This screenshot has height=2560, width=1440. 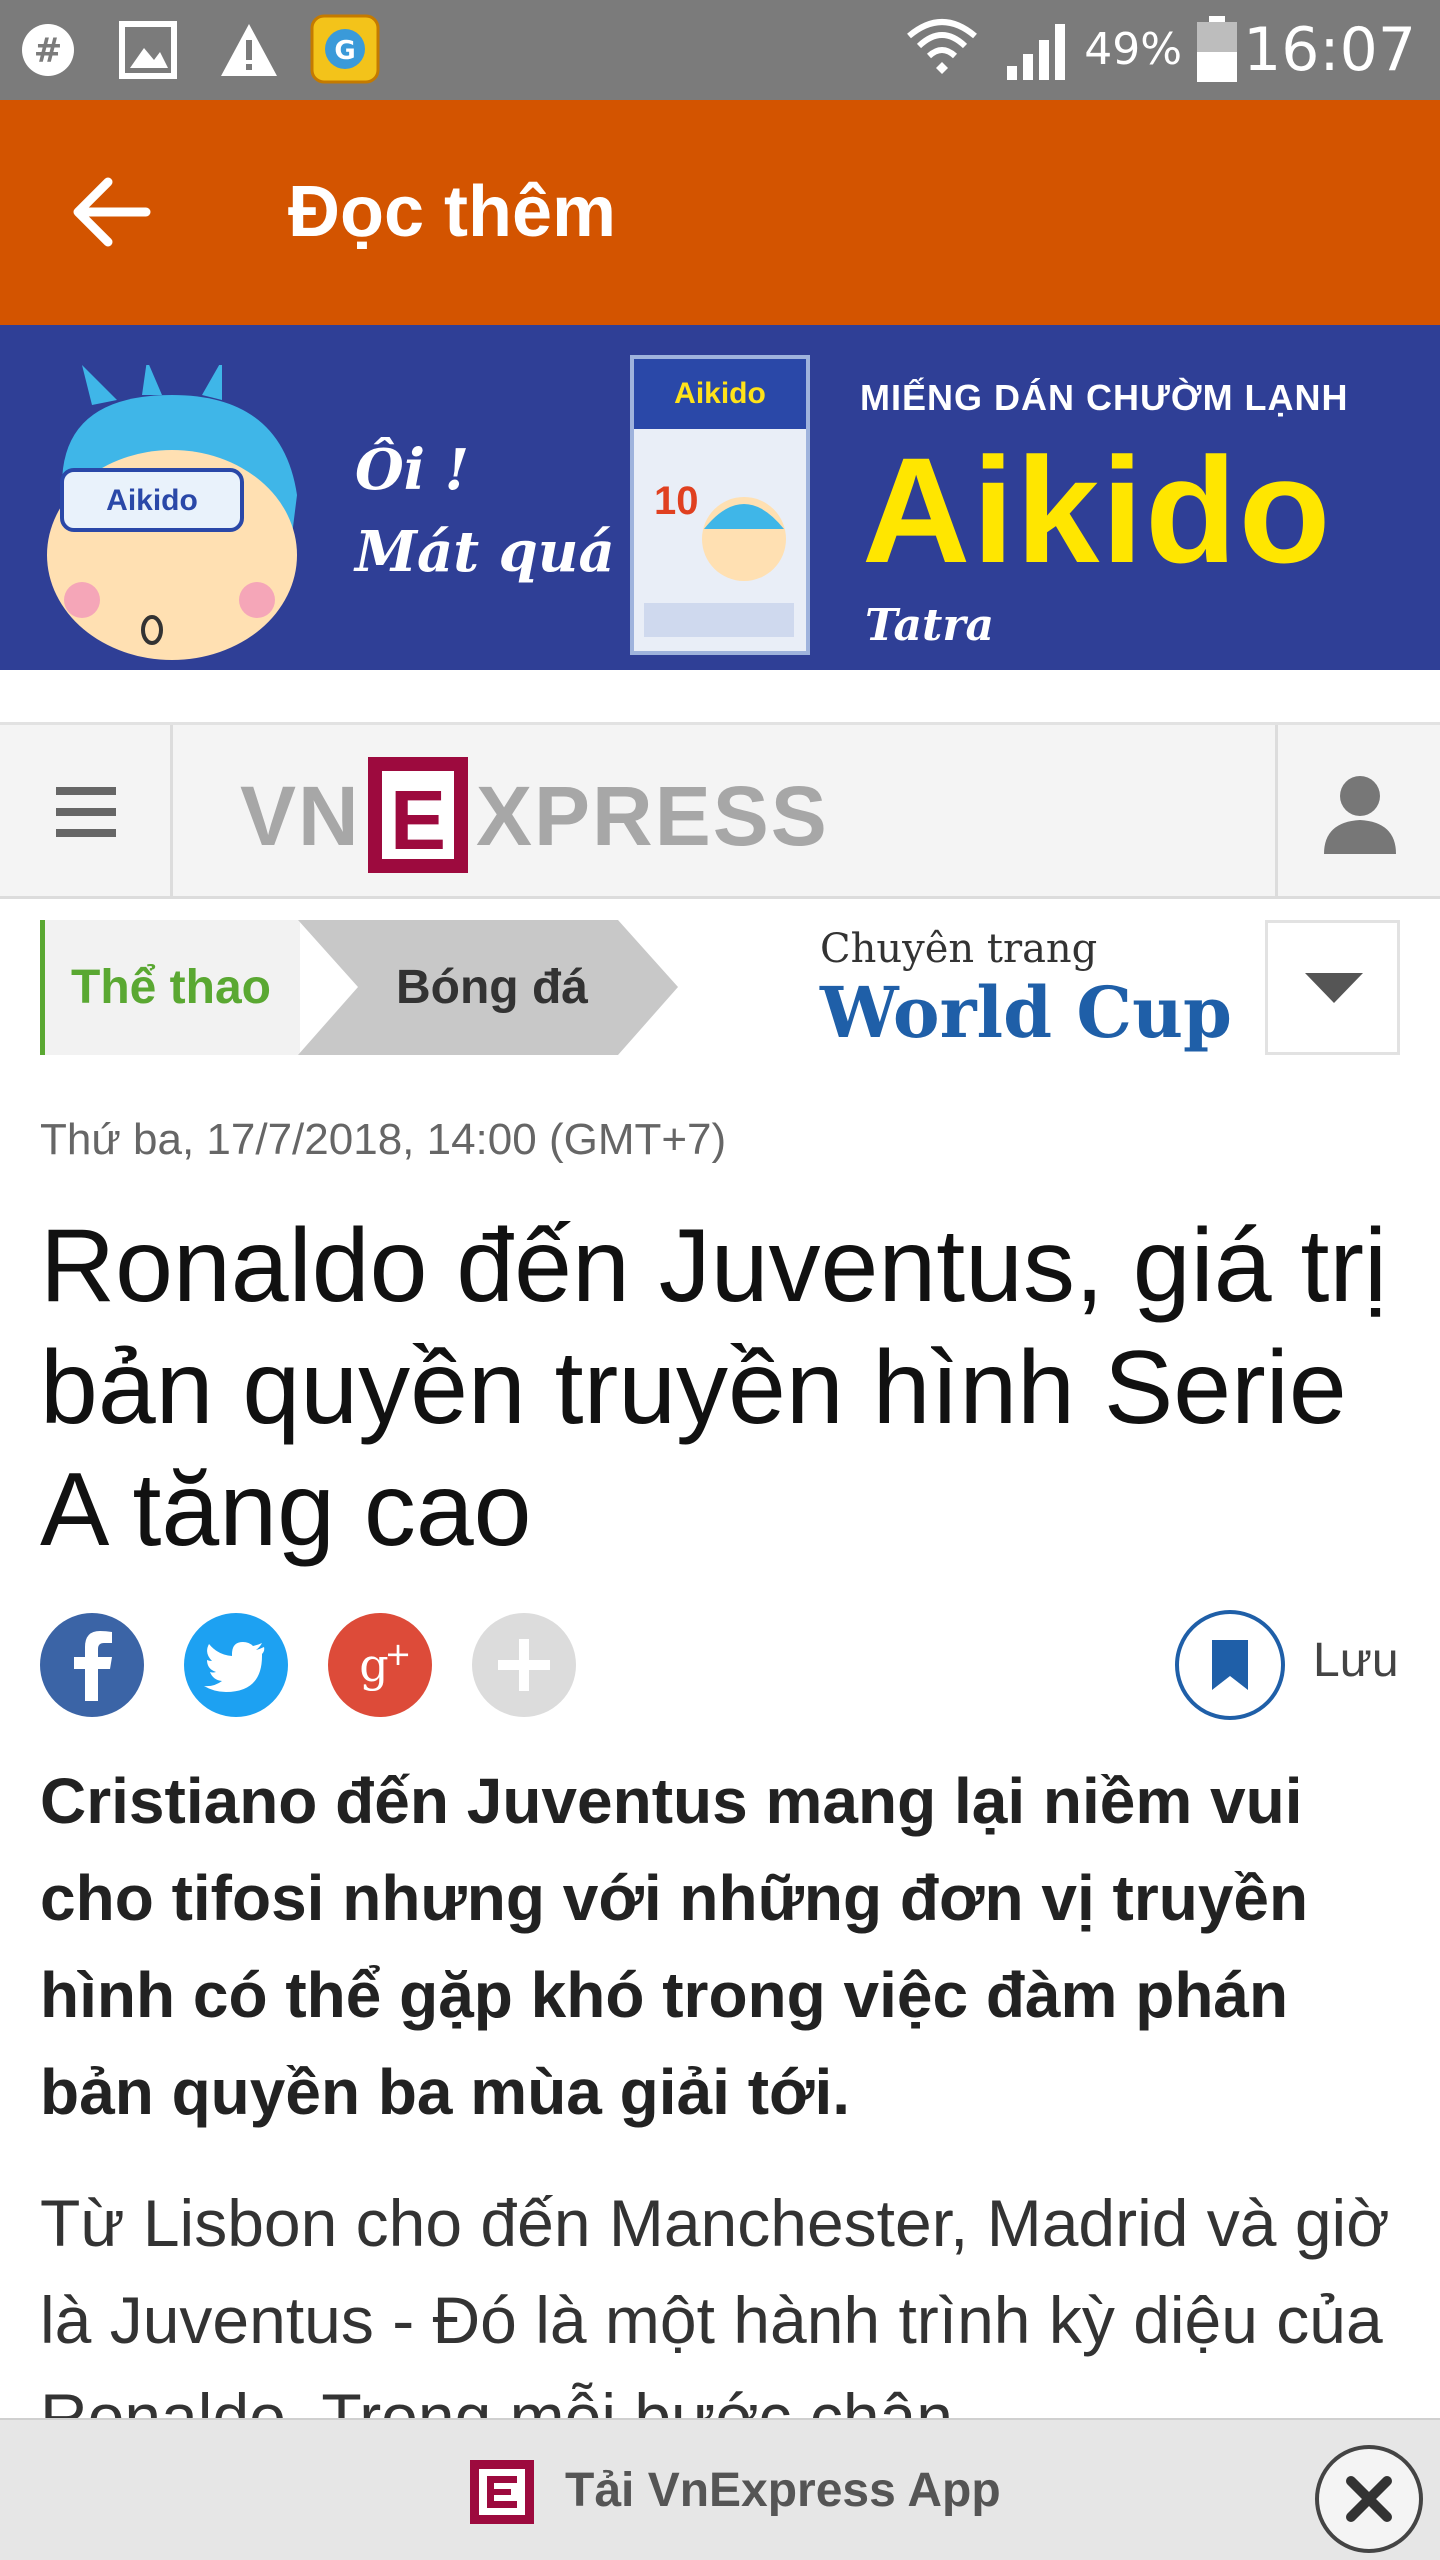 I want to click on game-app-icon: G, so click(x=345, y=49).